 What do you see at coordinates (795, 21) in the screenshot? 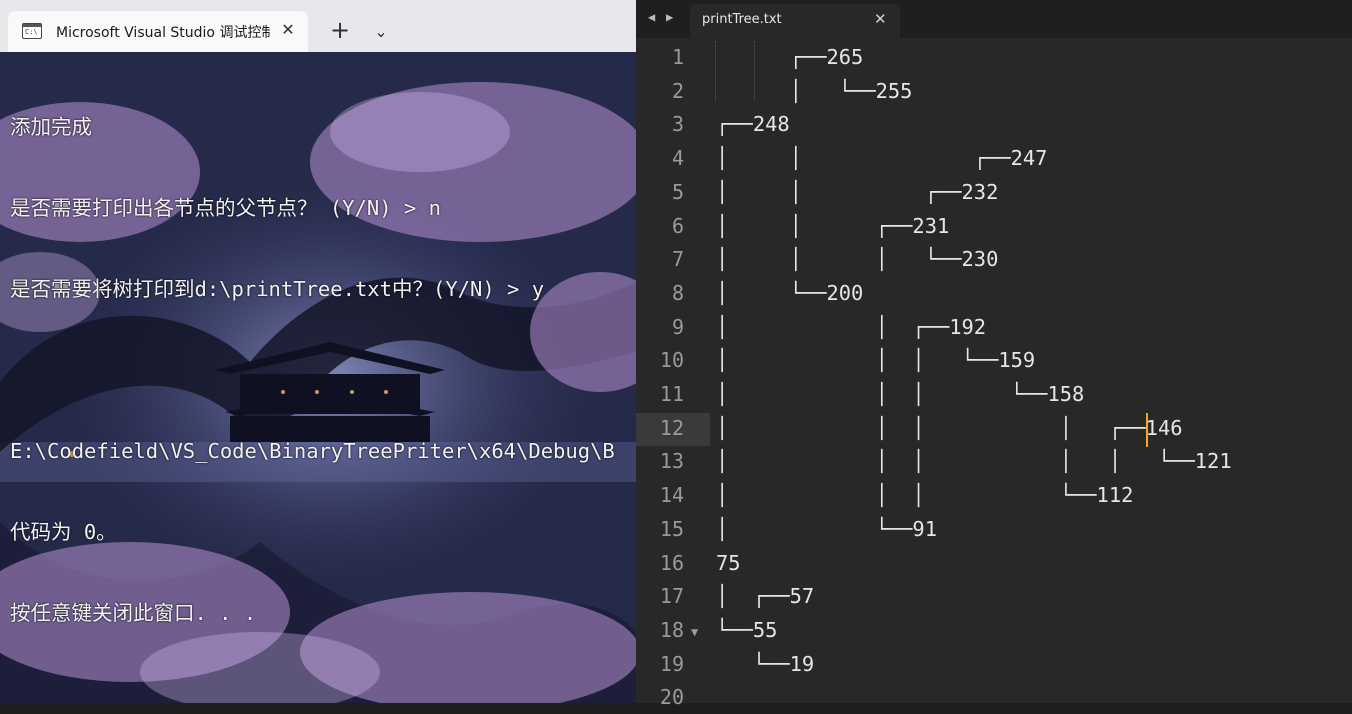
I see `file-tab: printTree.txt ✕` at bounding box center [795, 21].